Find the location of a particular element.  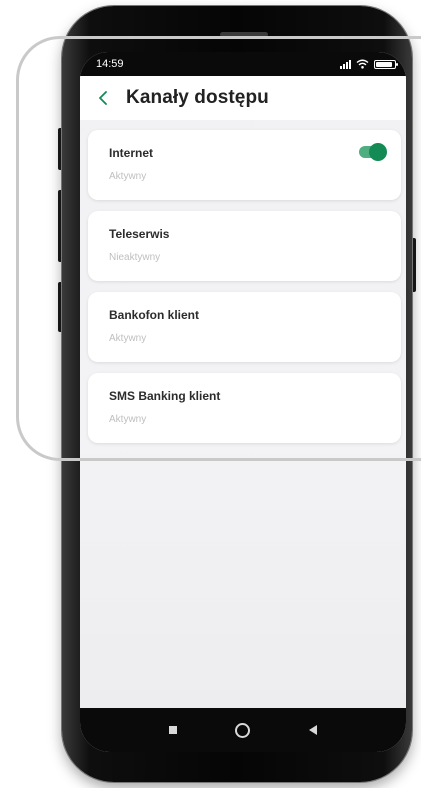

channel-name: Bankofon klient is located at coordinates (154, 315).